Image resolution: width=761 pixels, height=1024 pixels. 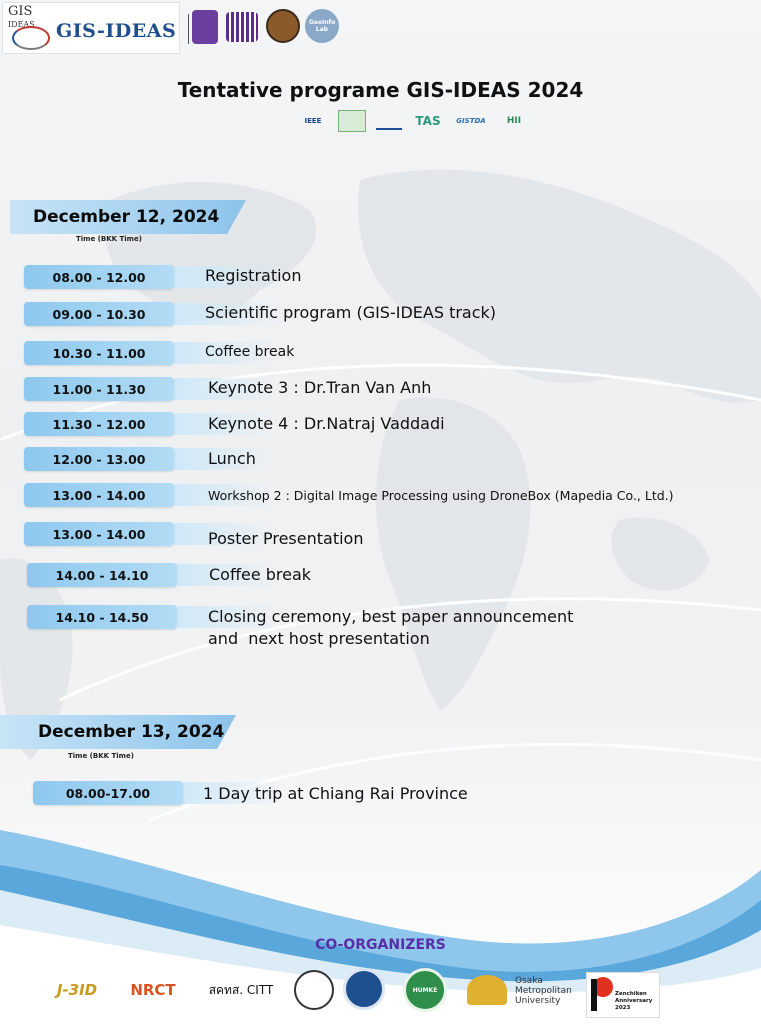 I want to click on coorganizers-heading: CO-ORGANIZERS, so click(x=380, y=945).